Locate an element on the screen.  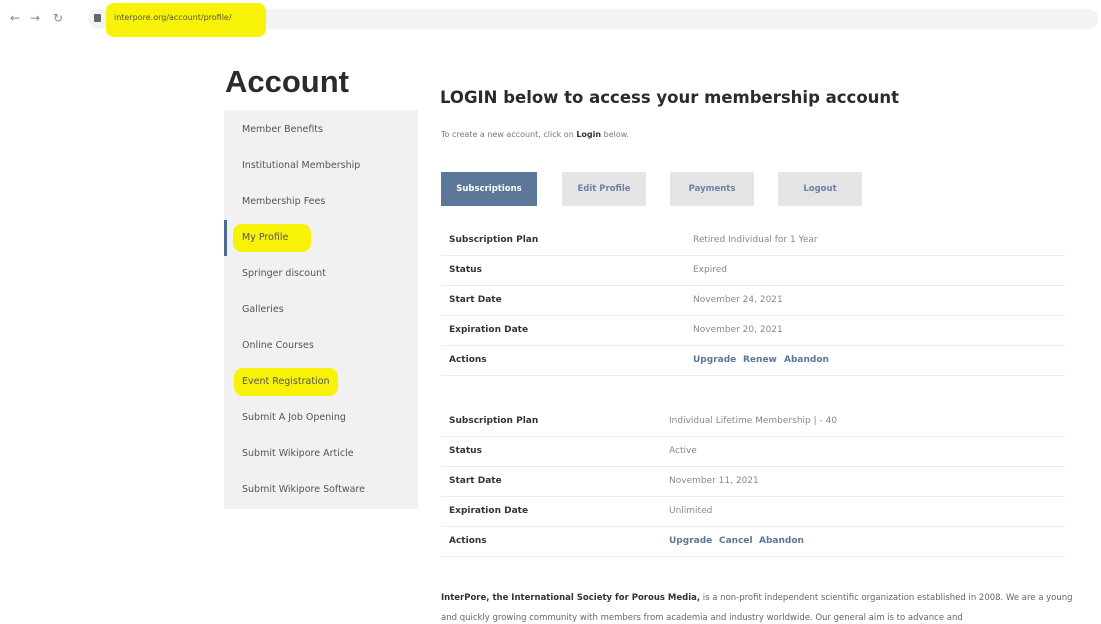
back-icon: ← is located at coordinates (15, 18).